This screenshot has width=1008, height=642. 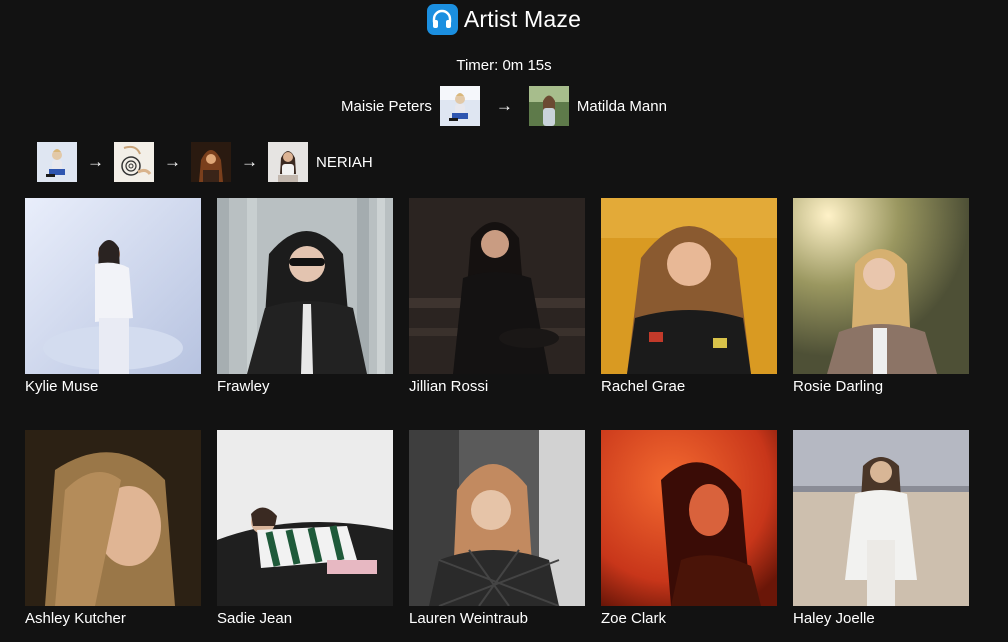 What do you see at coordinates (834, 618) in the screenshot?
I see `artist-name: Haley Joelle` at bounding box center [834, 618].